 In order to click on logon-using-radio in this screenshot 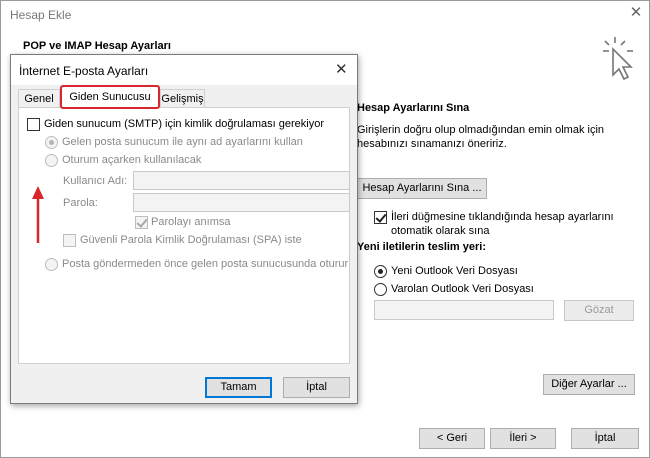, I will do `click(51, 160)`.